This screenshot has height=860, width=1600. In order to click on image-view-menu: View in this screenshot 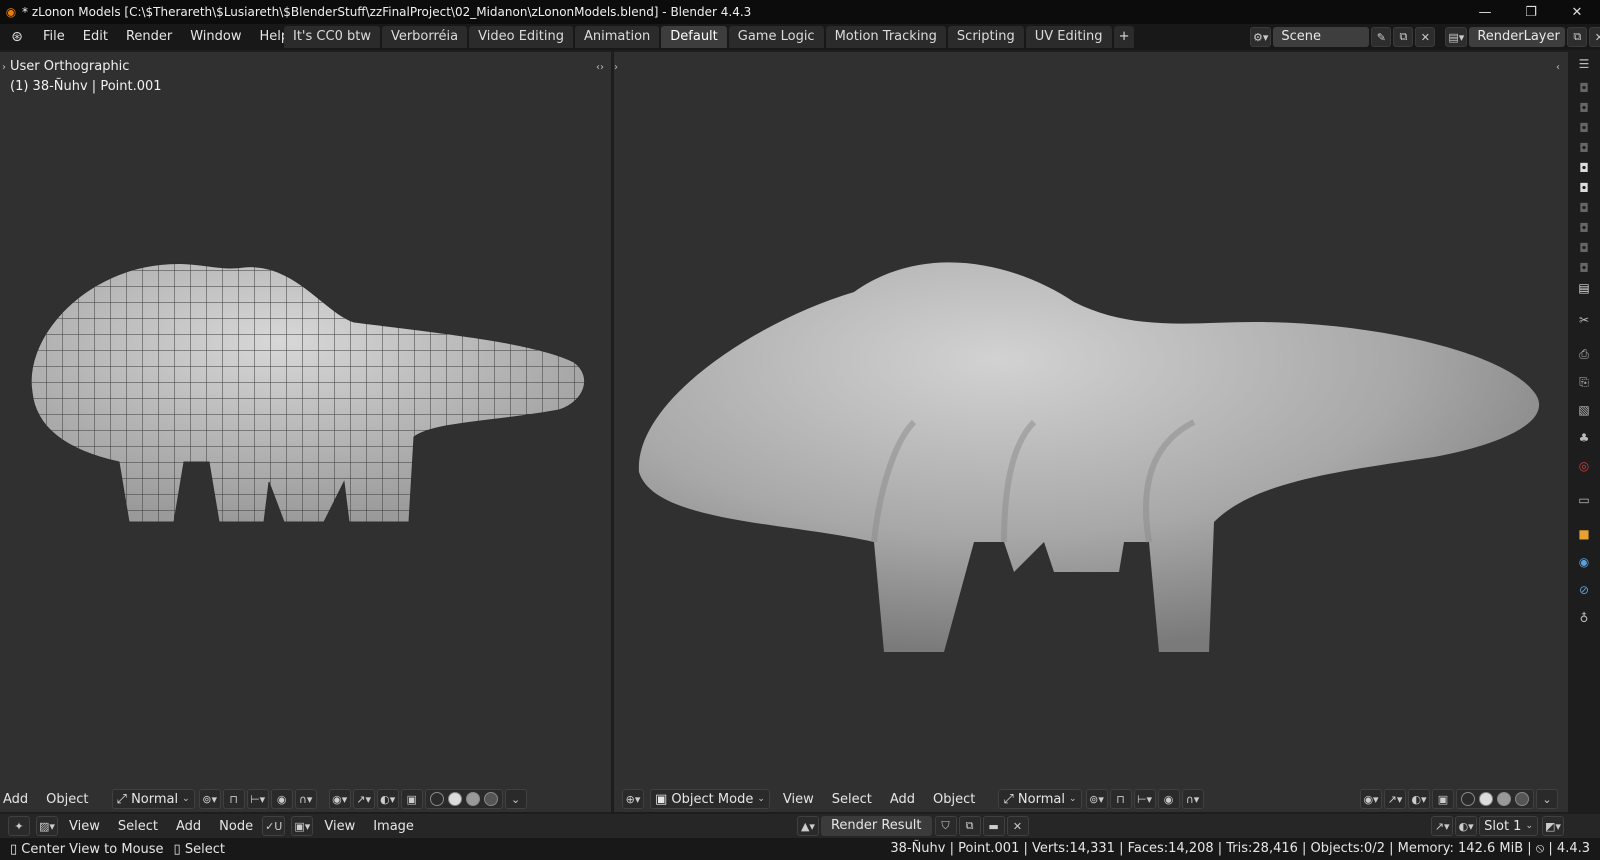, I will do `click(339, 826)`.